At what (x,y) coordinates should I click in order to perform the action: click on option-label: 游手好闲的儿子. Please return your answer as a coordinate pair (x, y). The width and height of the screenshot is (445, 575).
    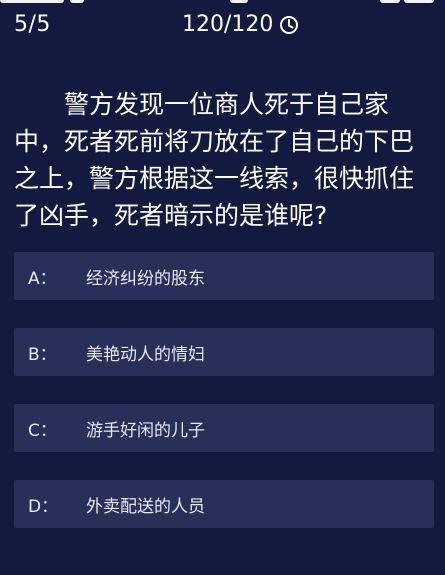
    Looking at the image, I should click on (145, 430).